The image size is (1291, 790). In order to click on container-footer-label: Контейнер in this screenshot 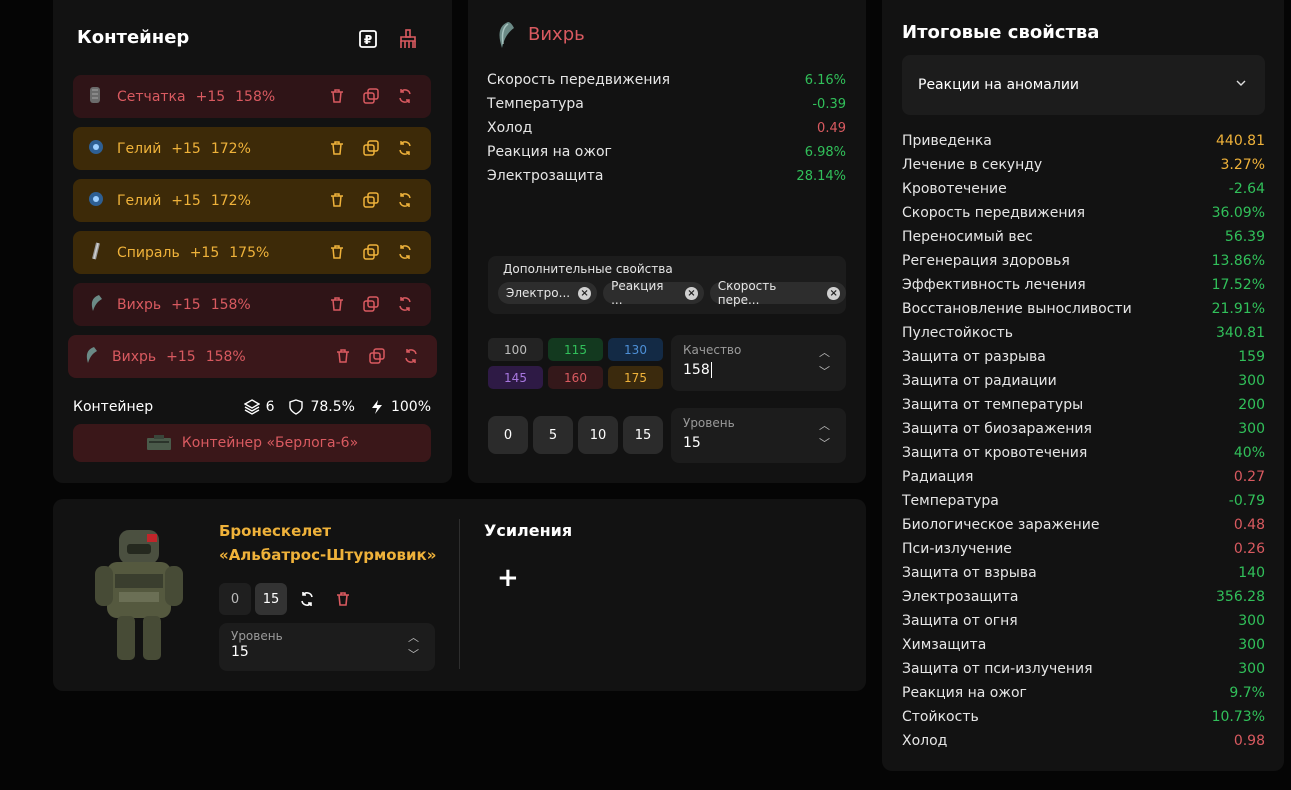, I will do `click(113, 407)`.